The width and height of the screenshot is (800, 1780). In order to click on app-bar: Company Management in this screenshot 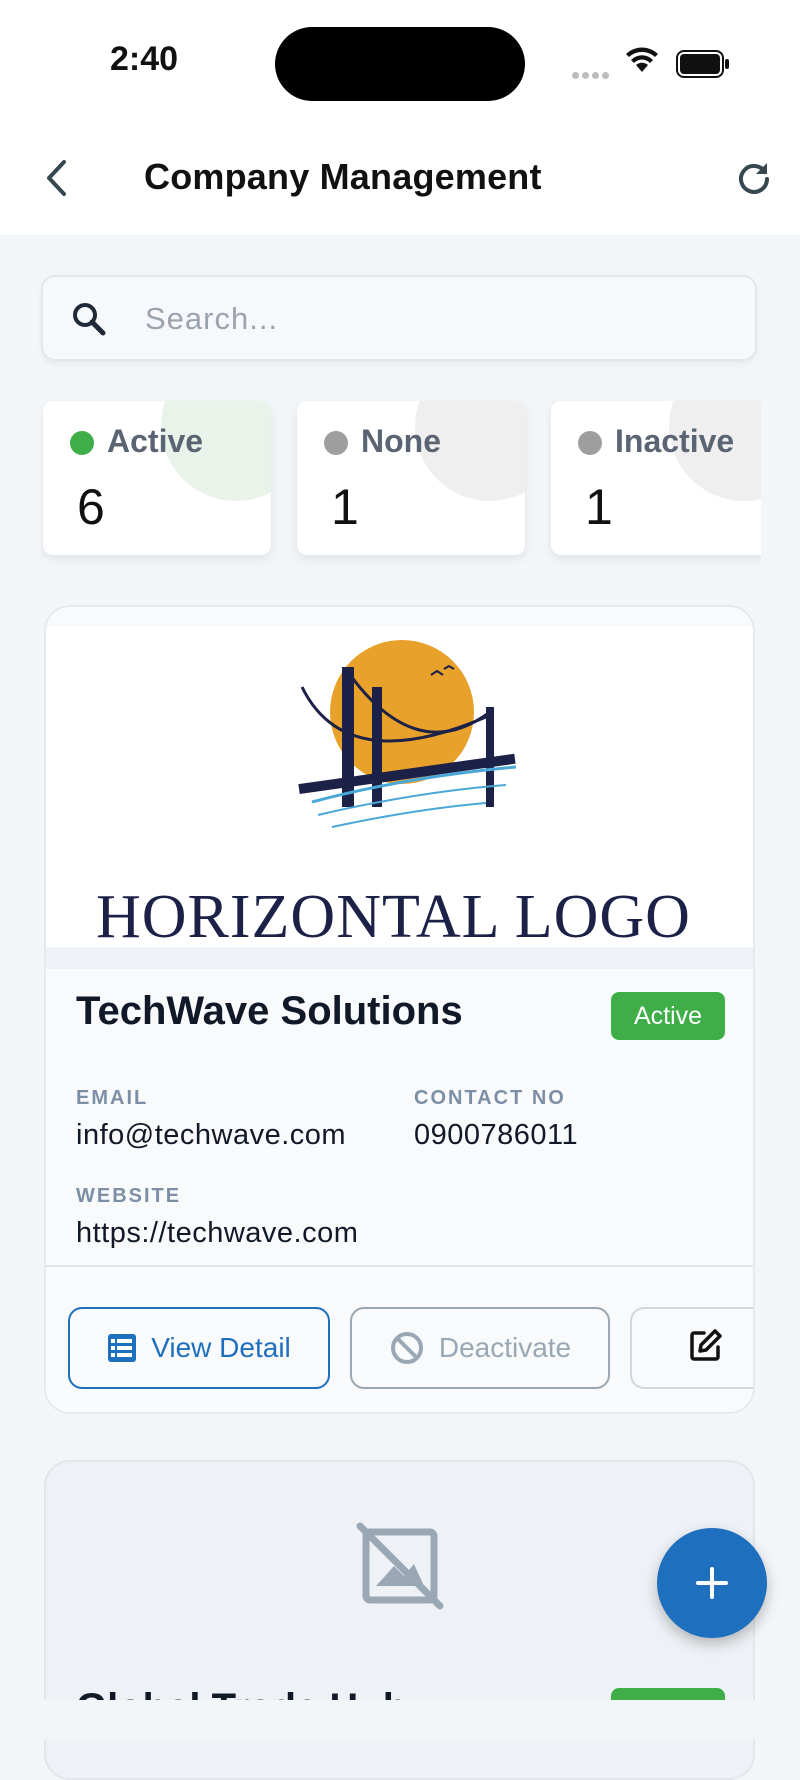, I will do `click(400, 177)`.